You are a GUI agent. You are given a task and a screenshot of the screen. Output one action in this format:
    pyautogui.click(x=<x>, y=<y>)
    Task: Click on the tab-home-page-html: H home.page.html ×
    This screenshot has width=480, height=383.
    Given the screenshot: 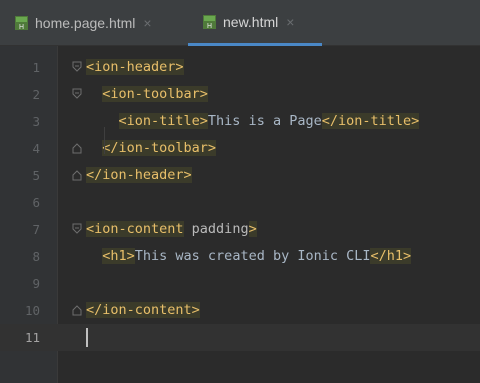 What is the action you would take?
    pyautogui.click(x=92, y=23)
    